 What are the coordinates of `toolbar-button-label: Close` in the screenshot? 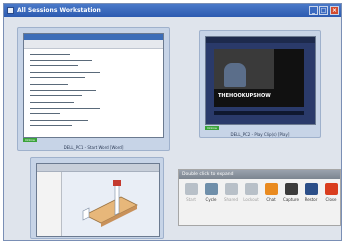 It's located at (331, 199).